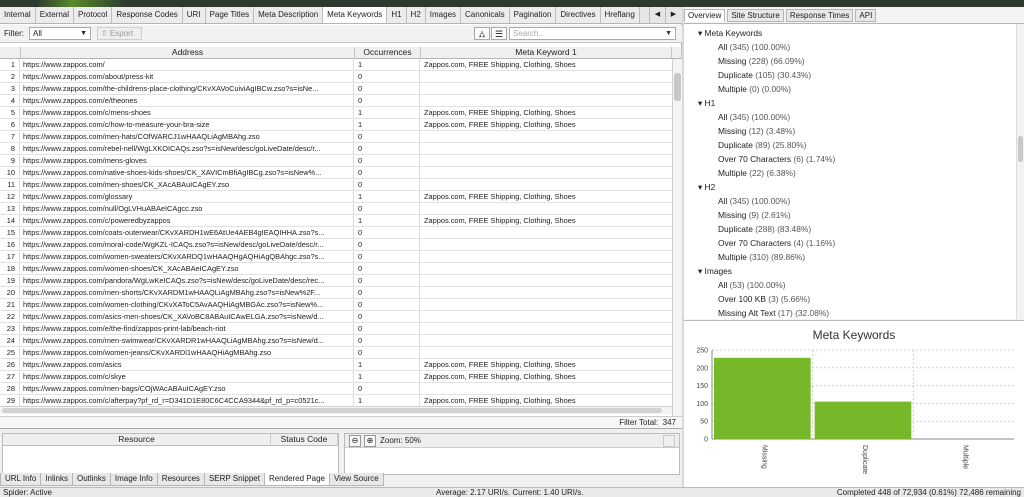 This screenshot has width=1024, height=497. What do you see at coordinates (397, 15) in the screenshot?
I see `tab-h1: H1` at bounding box center [397, 15].